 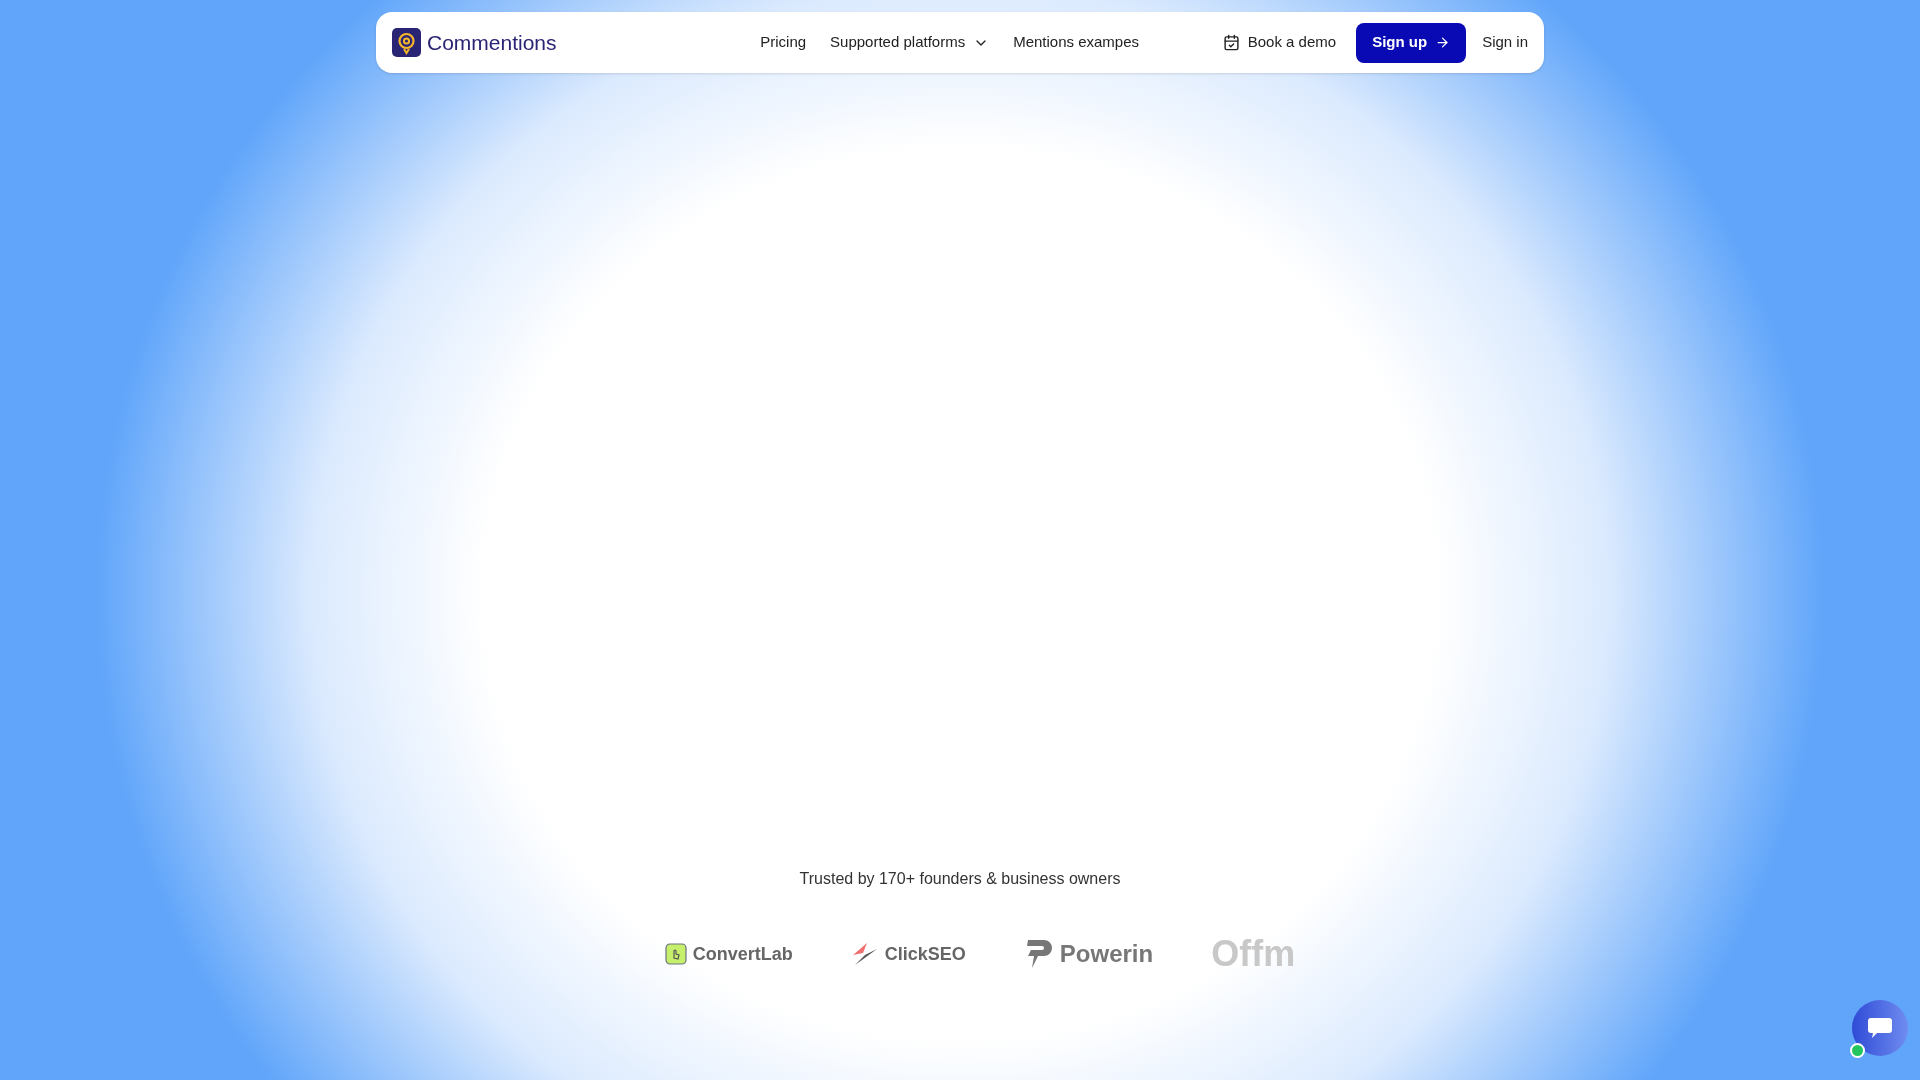 What do you see at coordinates (1443, 42) in the screenshot?
I see `arrow-right-icon` at bounding box center [1443, 42].